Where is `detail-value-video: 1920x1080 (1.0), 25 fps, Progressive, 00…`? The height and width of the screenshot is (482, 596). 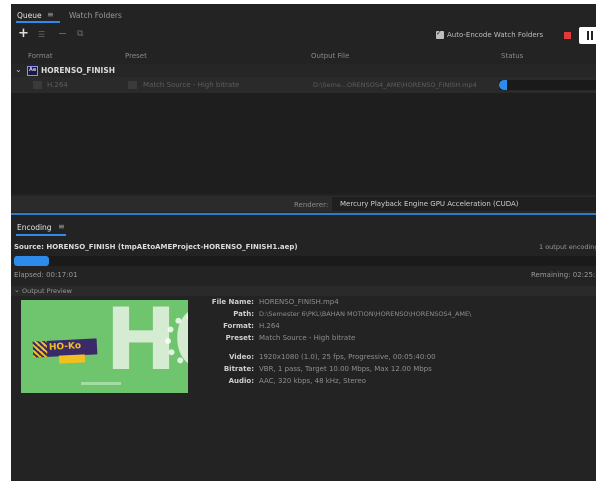
detail-value-video: 1920x1080 (1.0), 25 fps, Progressive, 00… is located at coordinates (347, 357).